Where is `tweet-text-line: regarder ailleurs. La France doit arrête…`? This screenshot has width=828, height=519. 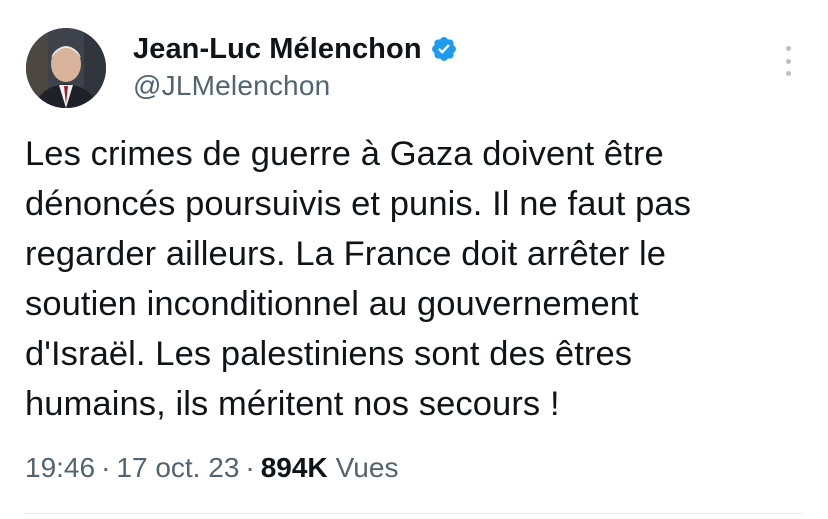 tweet-text-line: regarder ailleurs. La France doit arrête… is located at coordinates (346, 254).